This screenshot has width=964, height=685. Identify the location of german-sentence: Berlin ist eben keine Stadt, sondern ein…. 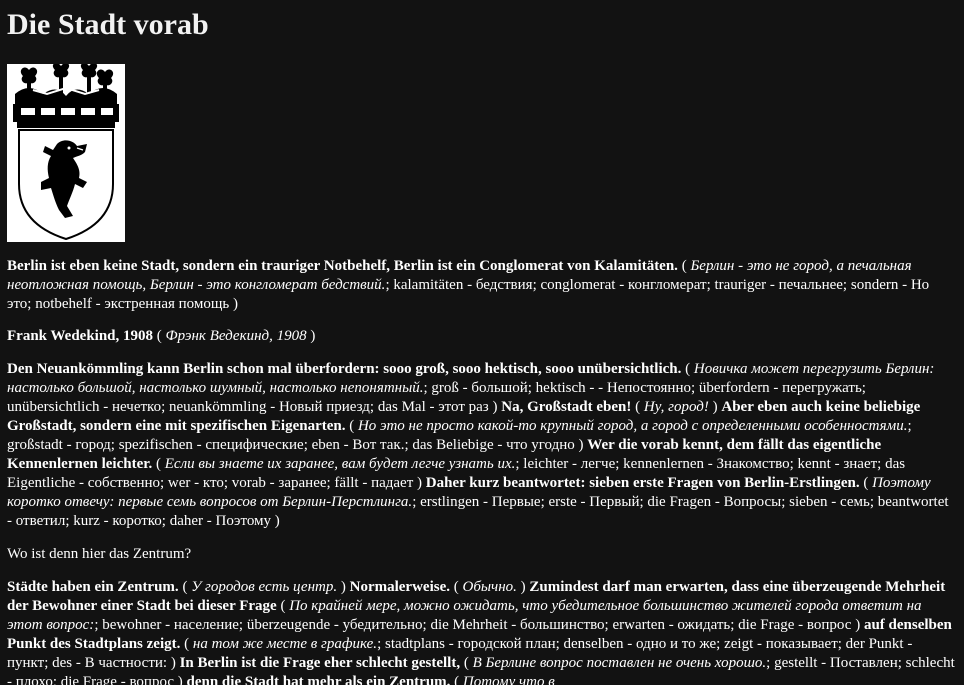
(342, 266).